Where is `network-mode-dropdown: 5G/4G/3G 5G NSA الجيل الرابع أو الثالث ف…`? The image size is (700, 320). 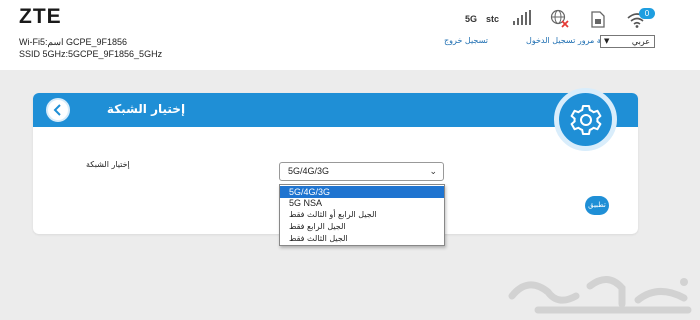
network-mode-dropdown: 5G/4G/3G 5G NSA الجيل الرابع أو الثالث ف… is located at coordinates (362, 215).